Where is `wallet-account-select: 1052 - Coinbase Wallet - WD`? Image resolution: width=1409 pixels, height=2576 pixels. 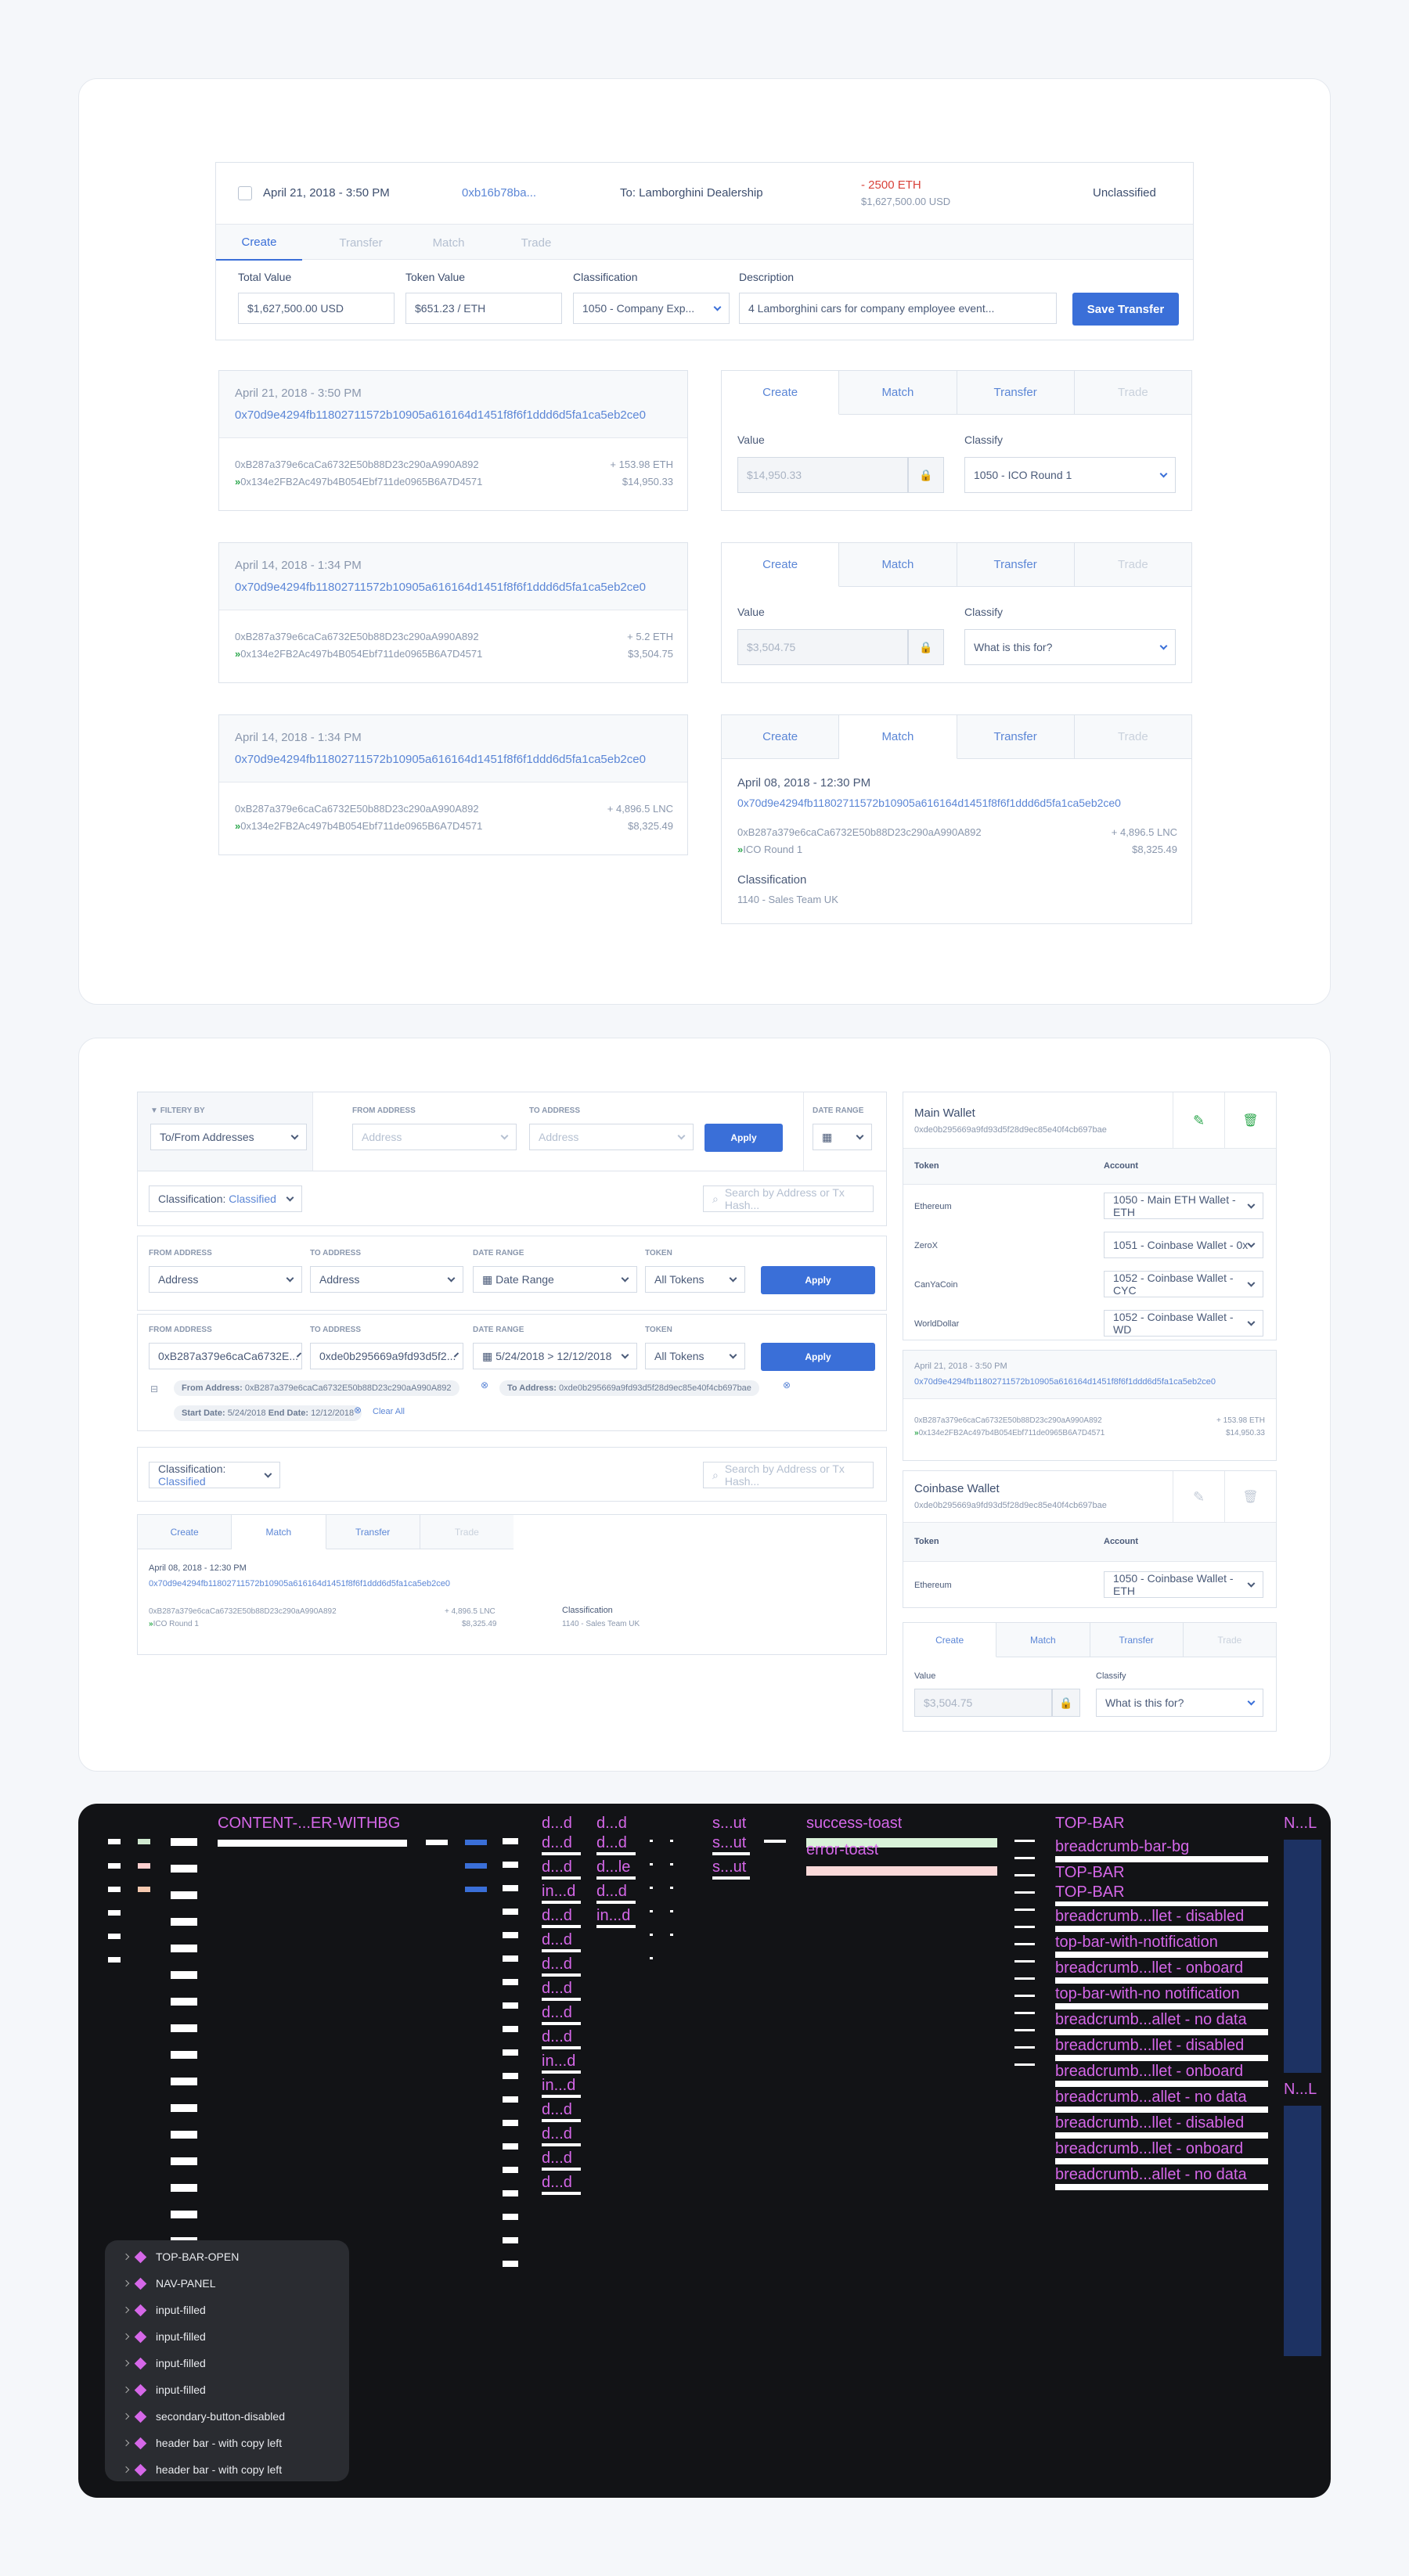 wallet-account-select: 1052 - Coinbase Wallet - WD is located at coordinates (1183, 1323).